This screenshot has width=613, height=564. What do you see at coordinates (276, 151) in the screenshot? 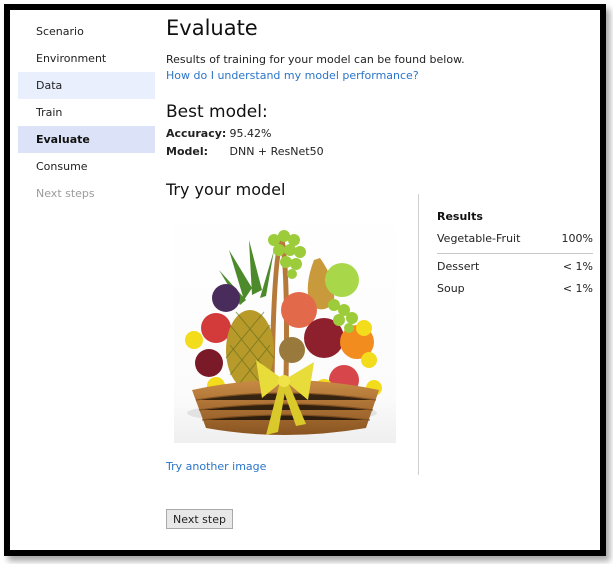
I see `model-value: DNN + ResNet50` at bounding box center [276, 151].